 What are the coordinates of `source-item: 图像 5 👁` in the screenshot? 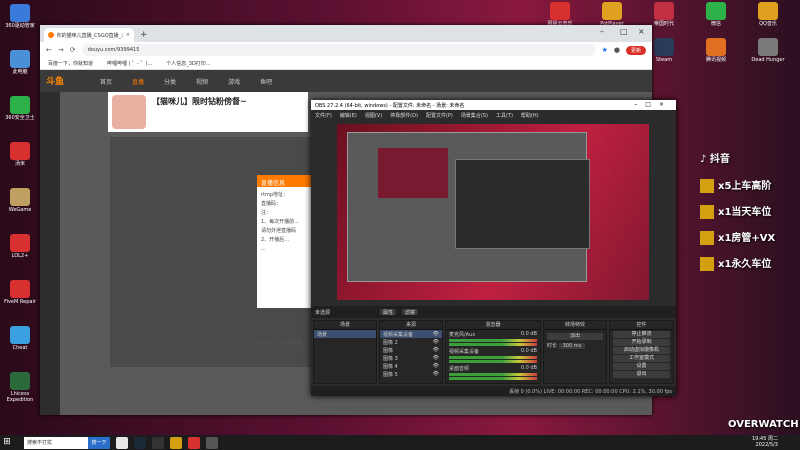 It's located at (411, 374).